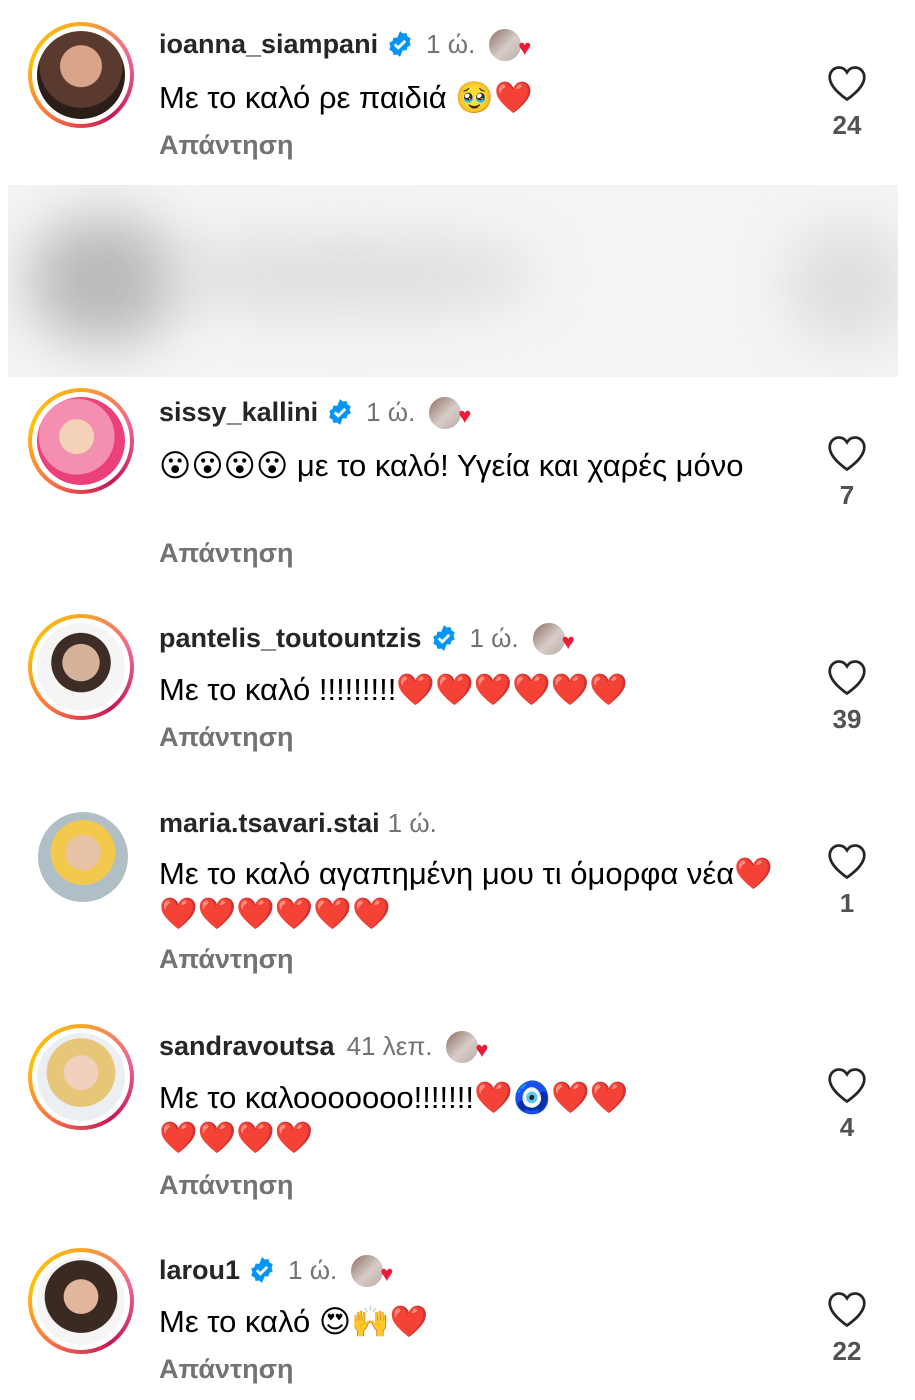 This screenshot has height=1400, width=915. I want to click on username: sissy_kallini, so click(238, 412).